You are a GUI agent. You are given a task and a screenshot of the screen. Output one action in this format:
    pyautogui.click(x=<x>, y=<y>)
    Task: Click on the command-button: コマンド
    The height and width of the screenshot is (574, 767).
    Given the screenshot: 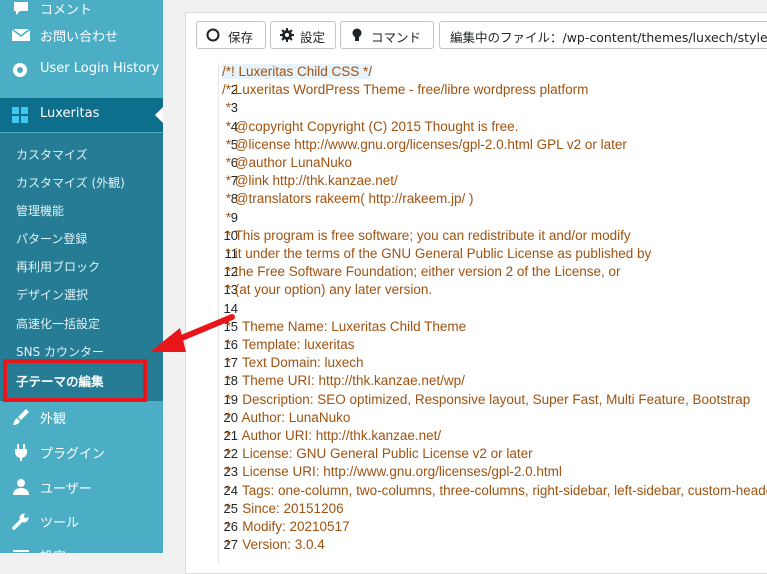 What is the action you would take?
    pyautogui.click(x=387, y=35)
    